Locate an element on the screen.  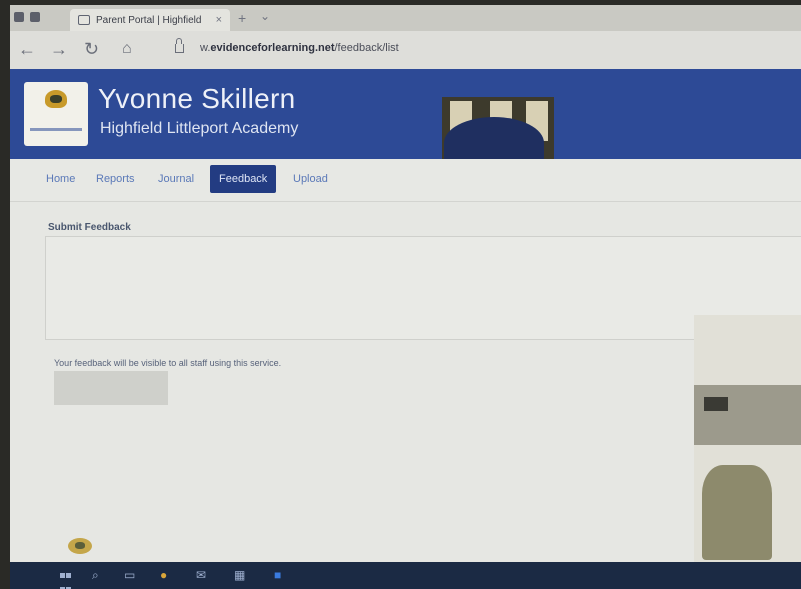
school-name: Highfield Littleport Academy is located at coordinates (199, 128).